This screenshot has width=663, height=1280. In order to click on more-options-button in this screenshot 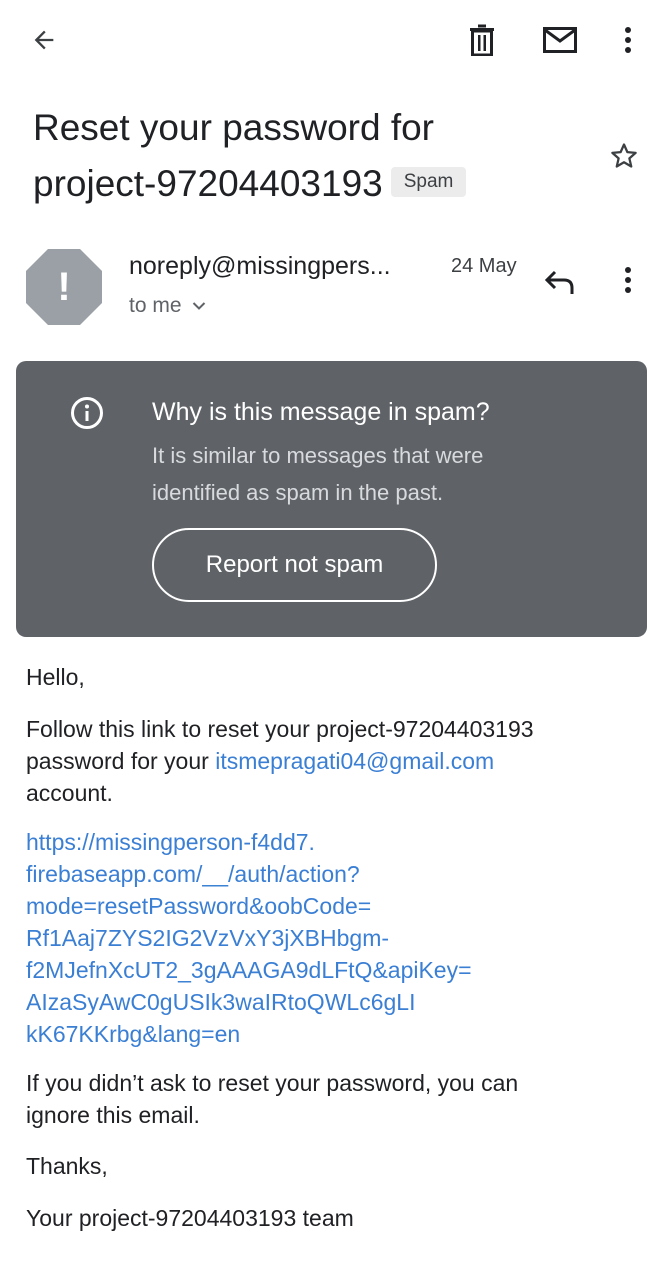, I will do `click(628, 40)`.